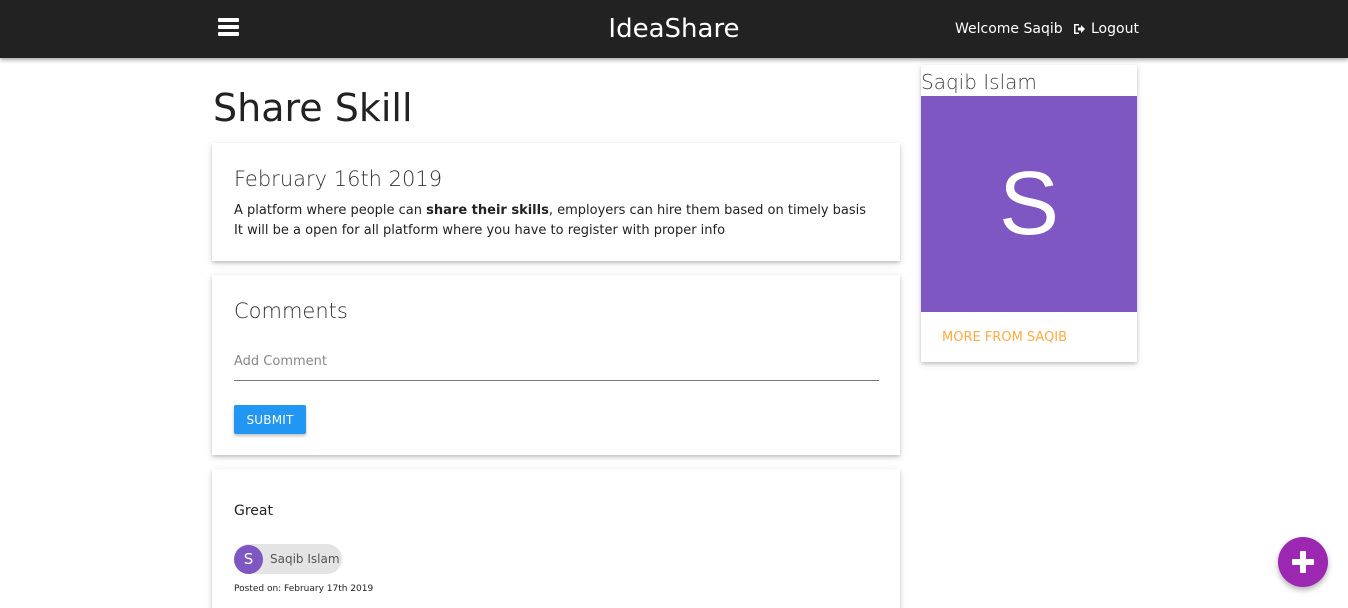 The image size is (1348, 608). I want to click on author-chip: S Saqib Islam, so click(288, 559).